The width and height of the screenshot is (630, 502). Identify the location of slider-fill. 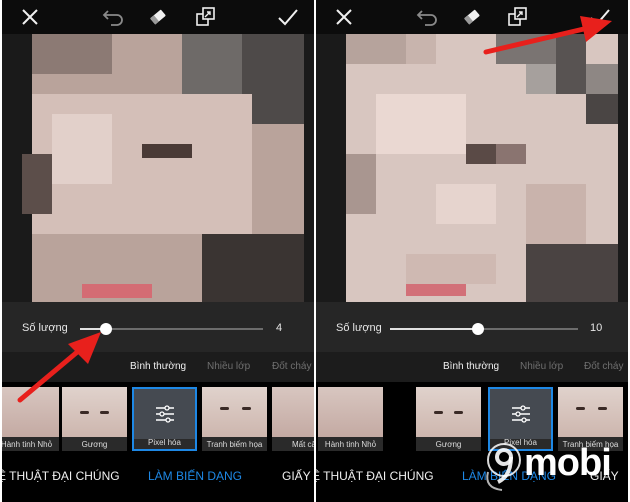
(434, 329).